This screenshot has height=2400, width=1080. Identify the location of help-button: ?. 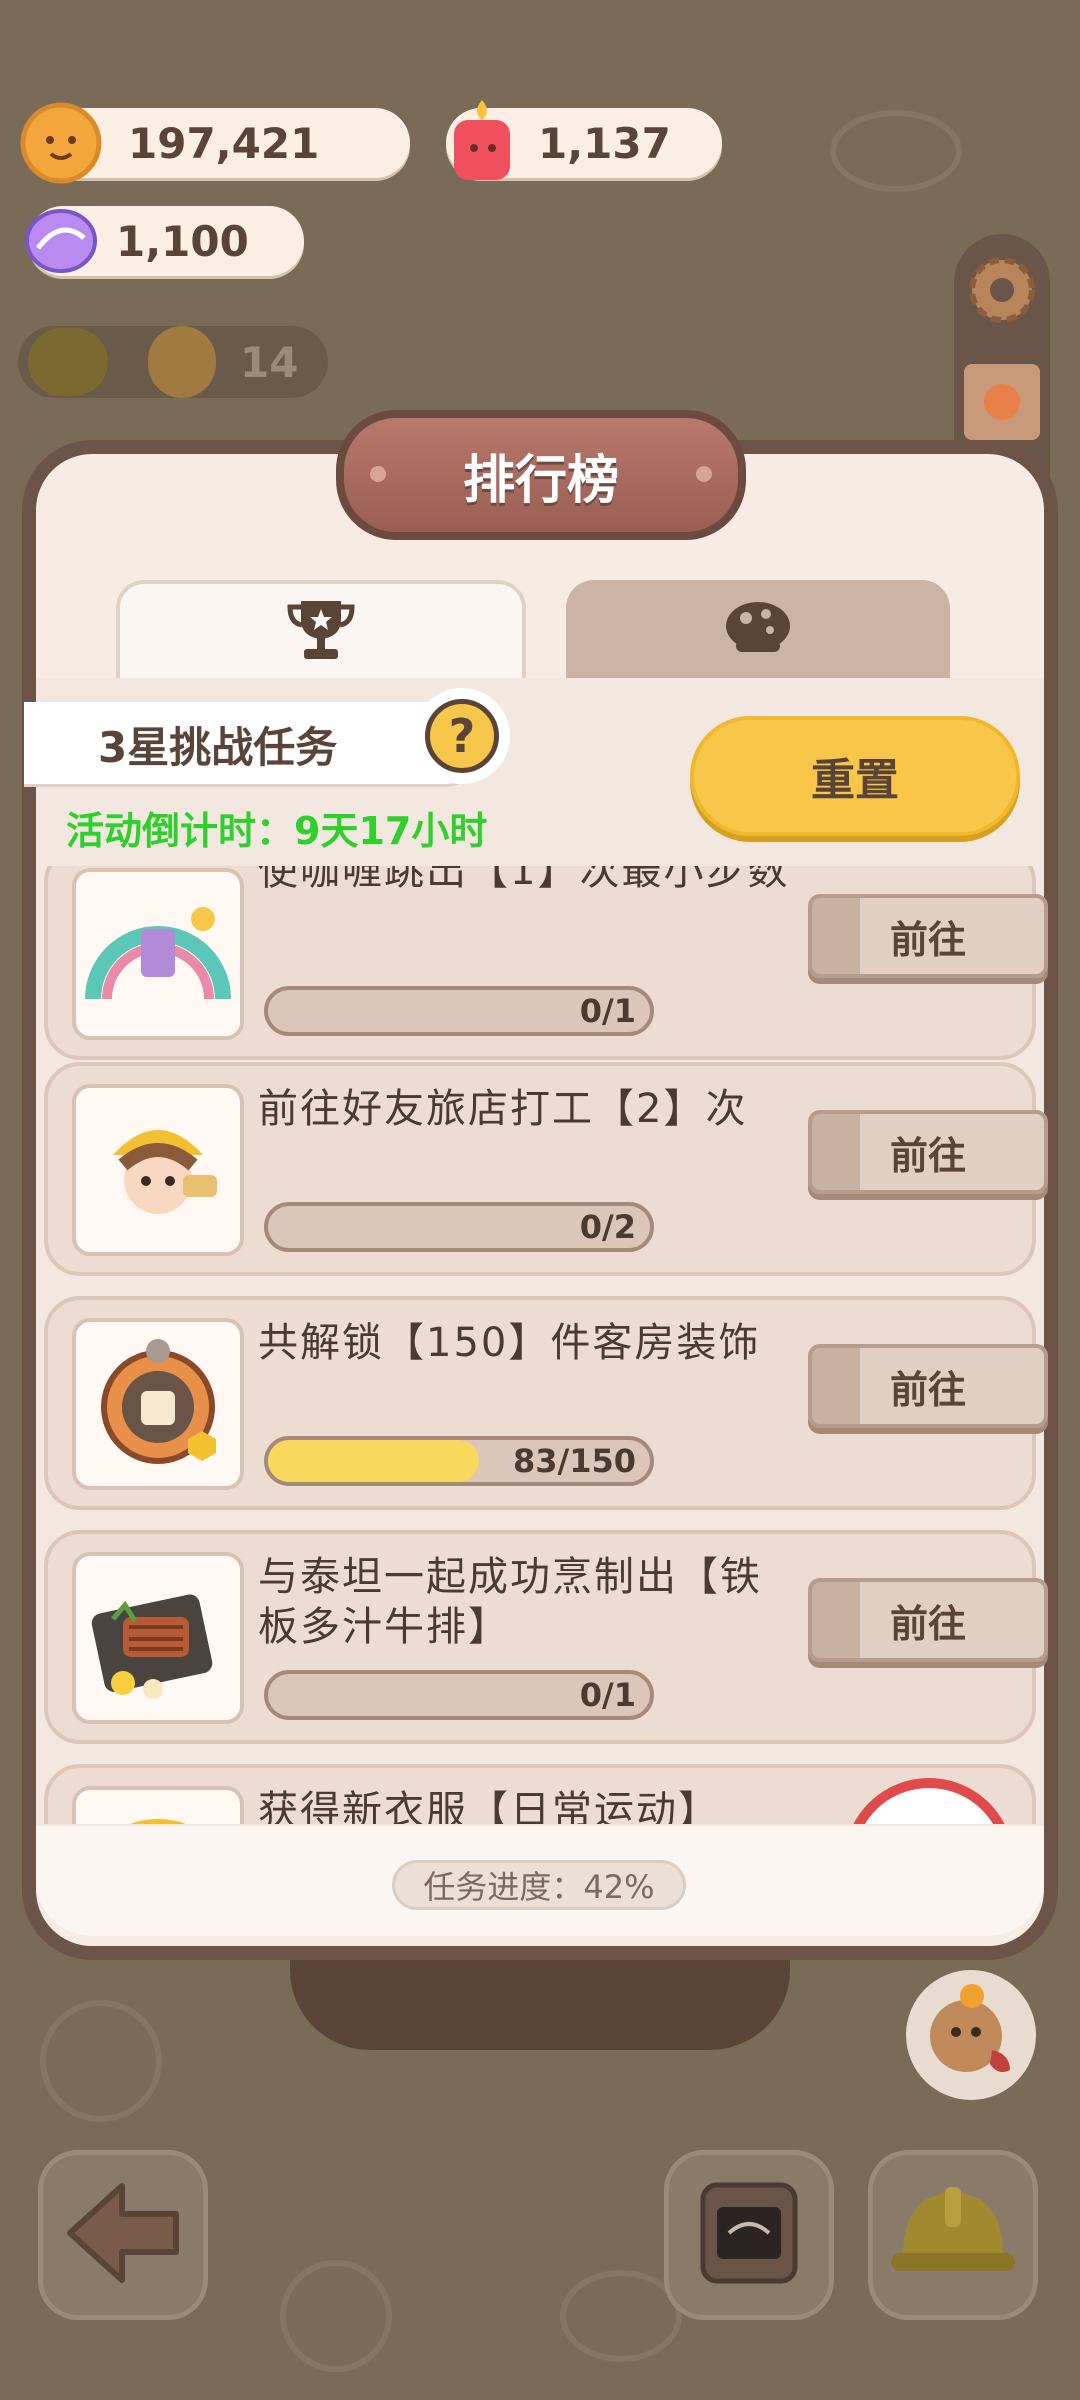
(462, 736).